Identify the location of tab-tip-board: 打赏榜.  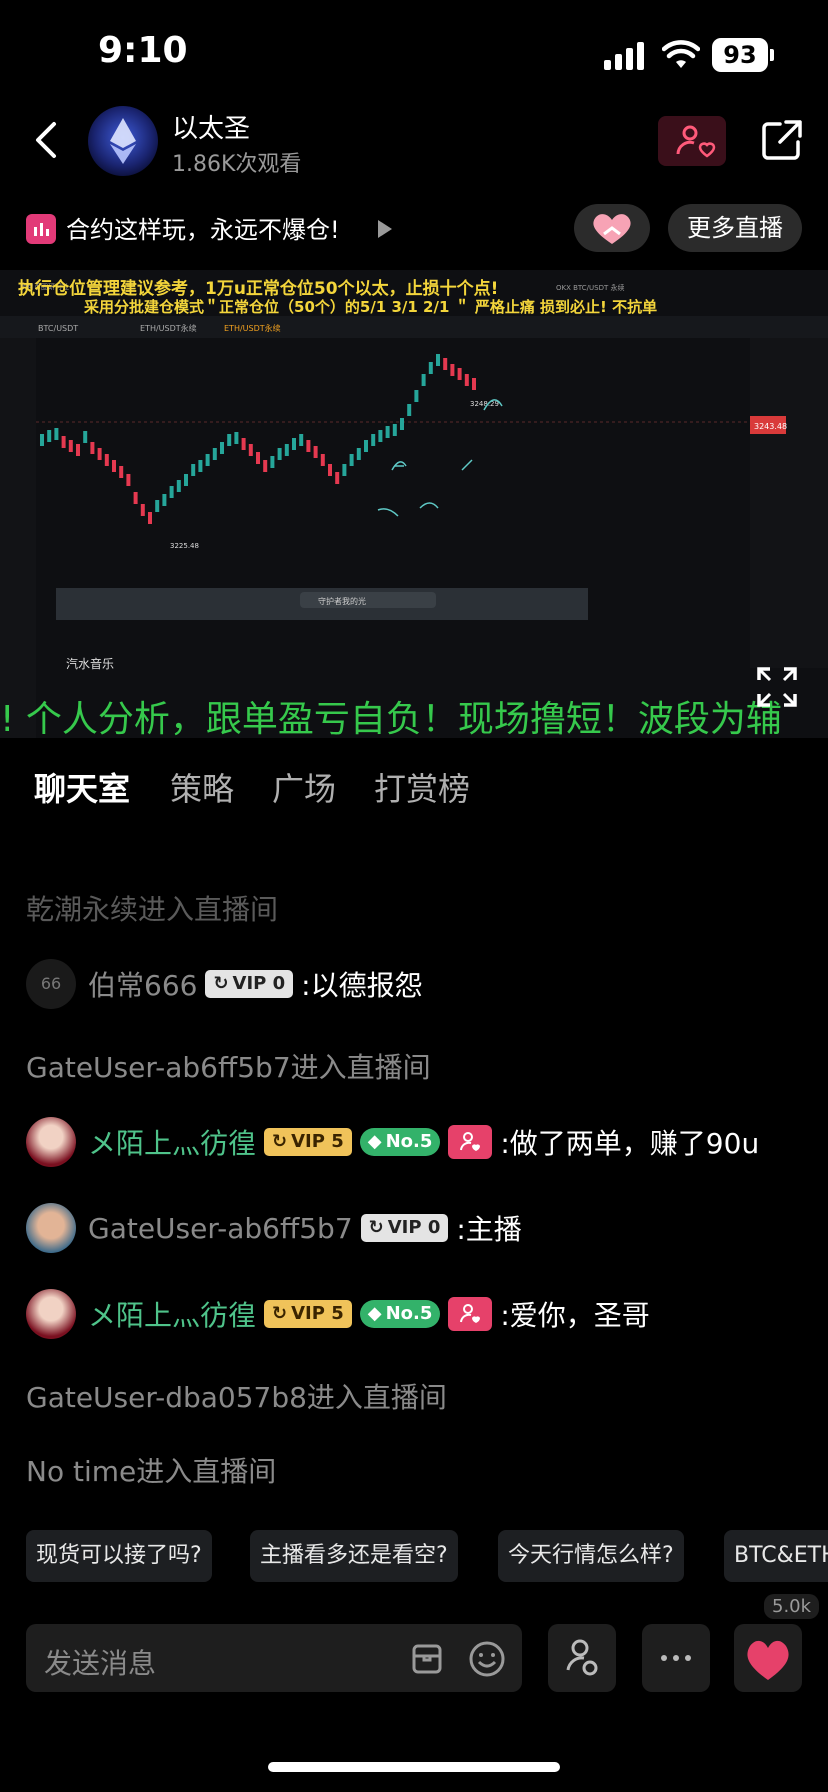
(422, 787).